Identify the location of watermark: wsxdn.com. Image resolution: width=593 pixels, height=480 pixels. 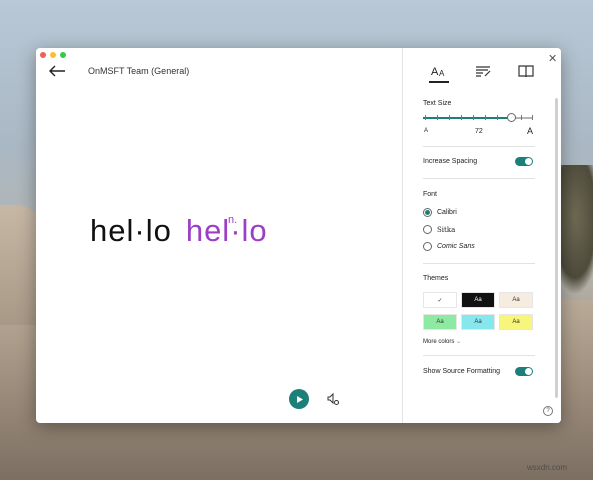
(547, 467).